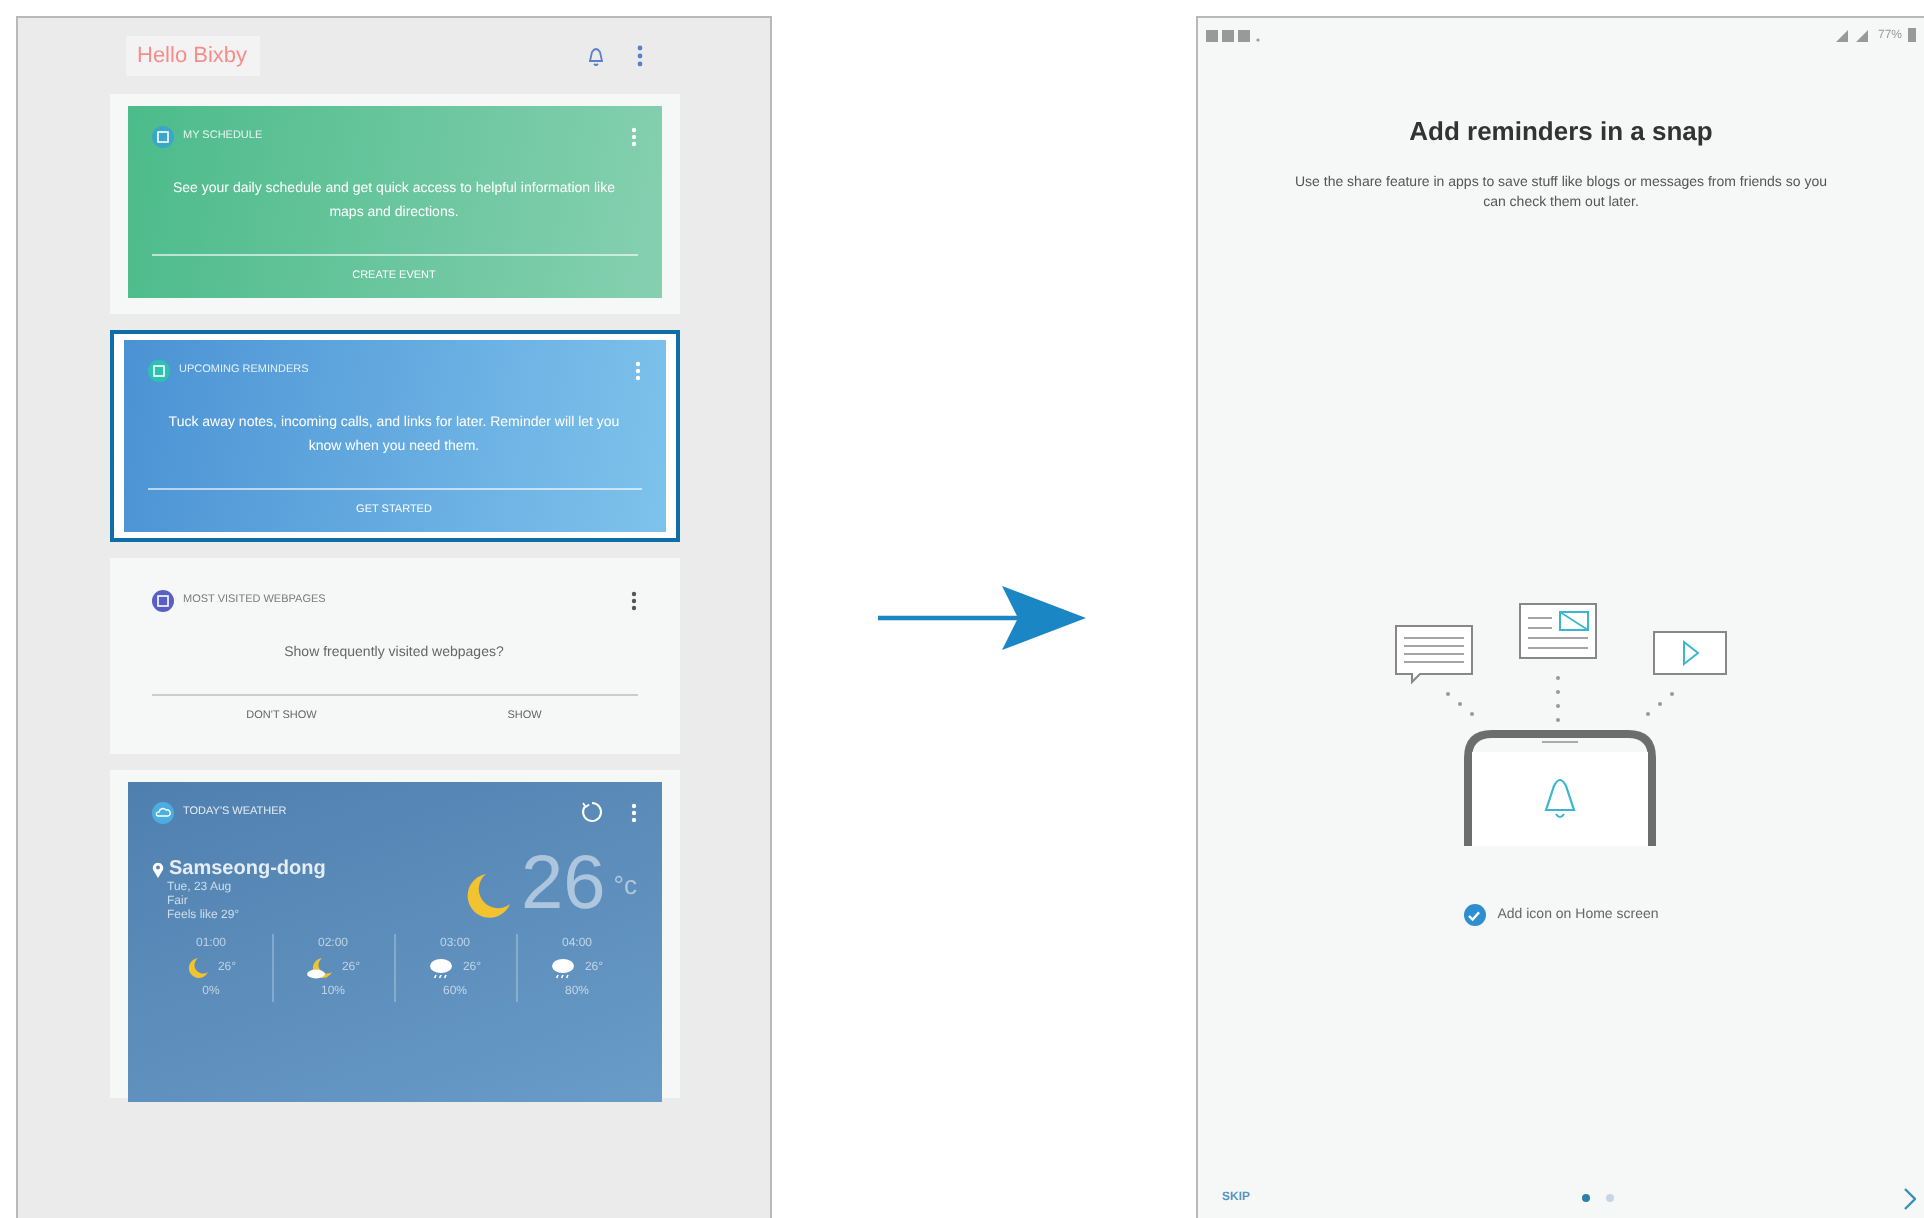  Describe the element at coordinates (197, 968) in the screenshot. I see `moon-icon` at that location.